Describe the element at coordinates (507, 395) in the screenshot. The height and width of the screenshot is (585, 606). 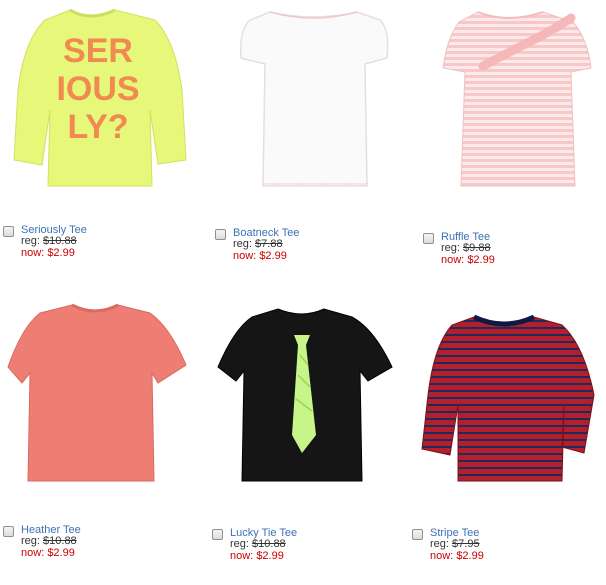
I see `product-image-stripe-tee` at that location.